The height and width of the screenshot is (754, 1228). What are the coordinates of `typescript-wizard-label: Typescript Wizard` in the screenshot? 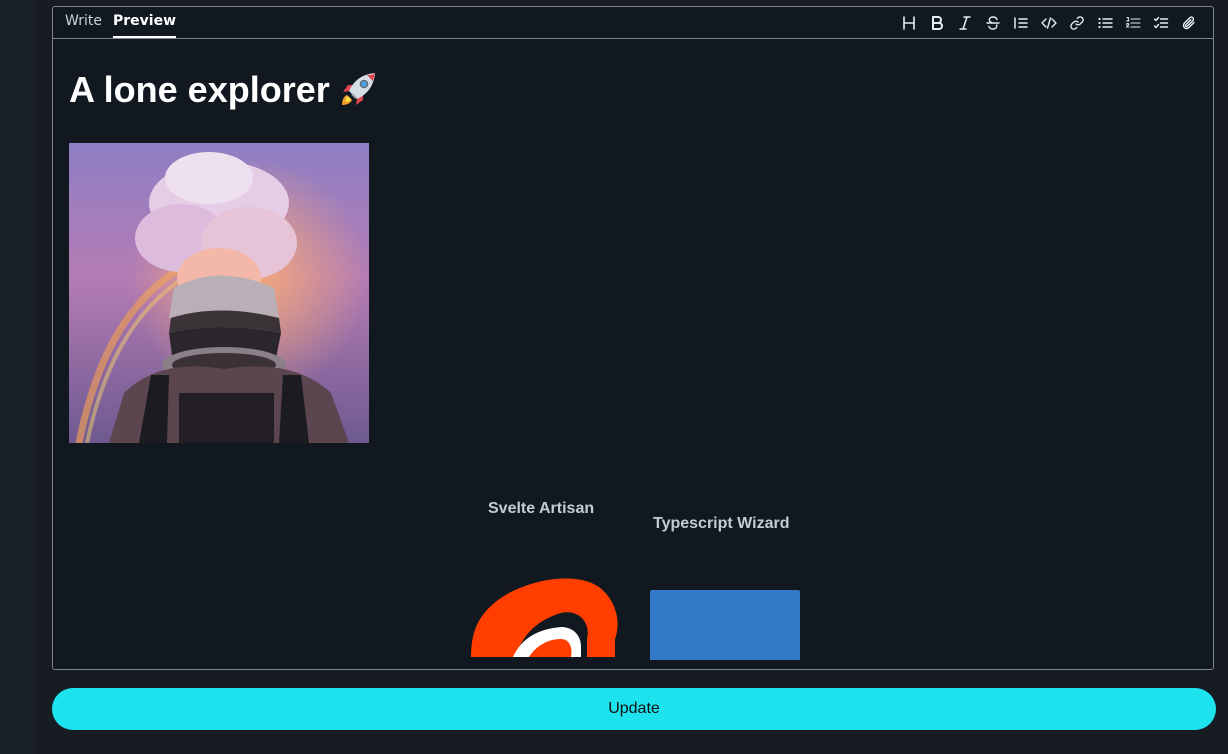 It's located at (721, 523).